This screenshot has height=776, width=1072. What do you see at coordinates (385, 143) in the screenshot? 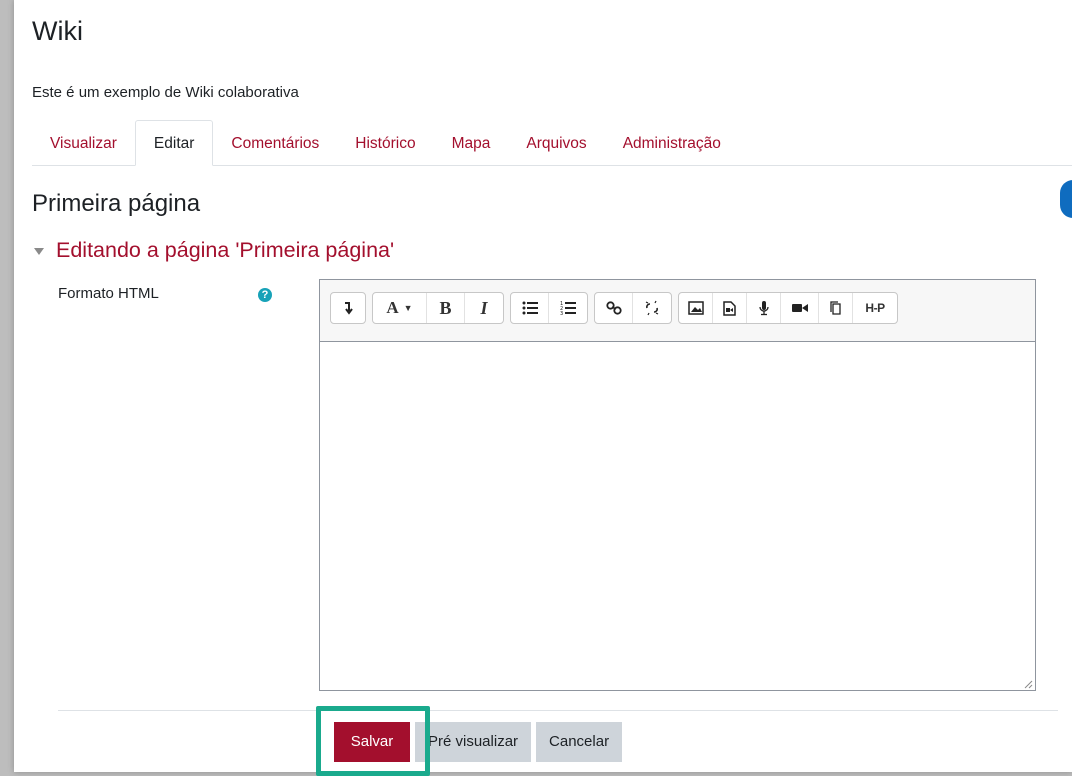
I see `tab-historico: Histórico` at bounding box center [385, 143].